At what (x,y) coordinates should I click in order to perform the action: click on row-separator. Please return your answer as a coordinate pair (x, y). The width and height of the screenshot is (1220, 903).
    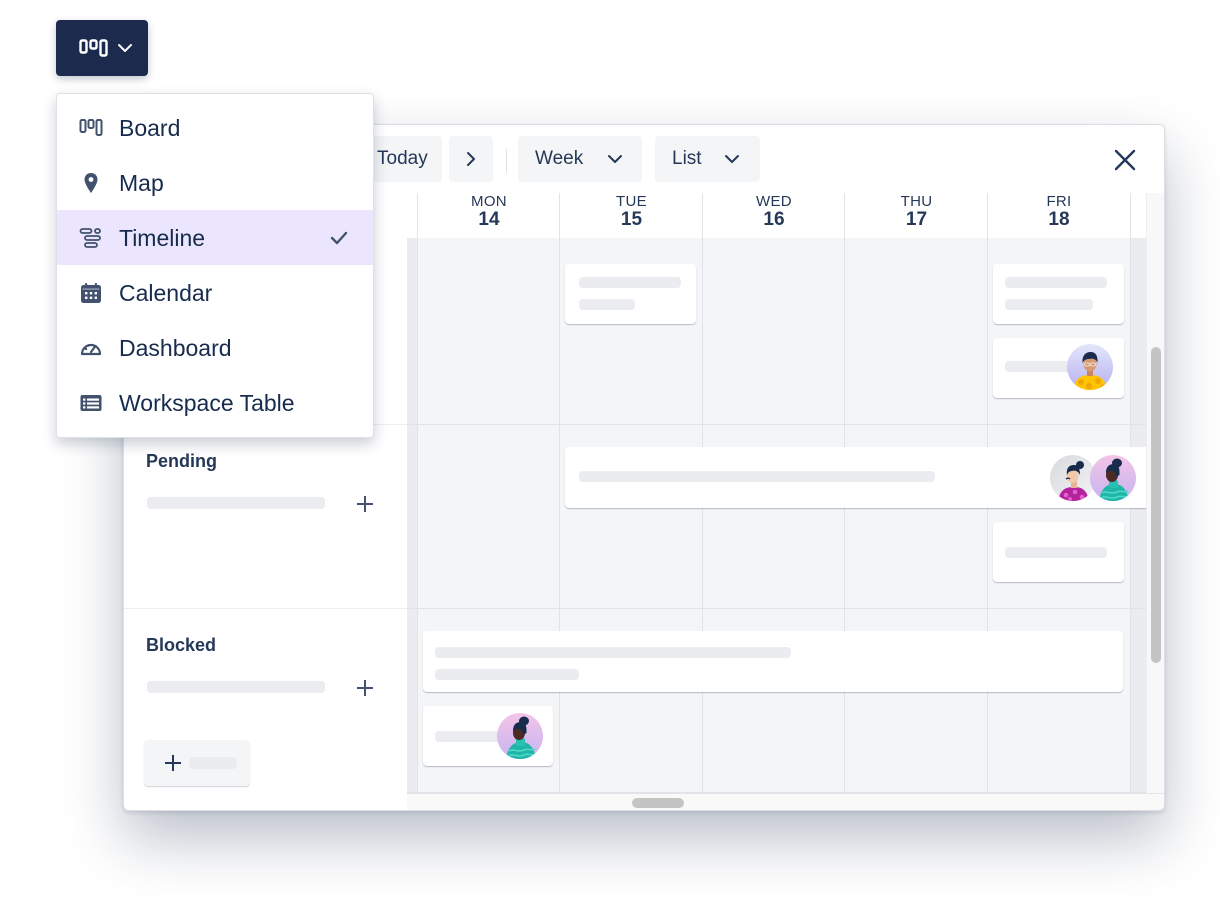
    Looking at the image, I should click on (265, 608).